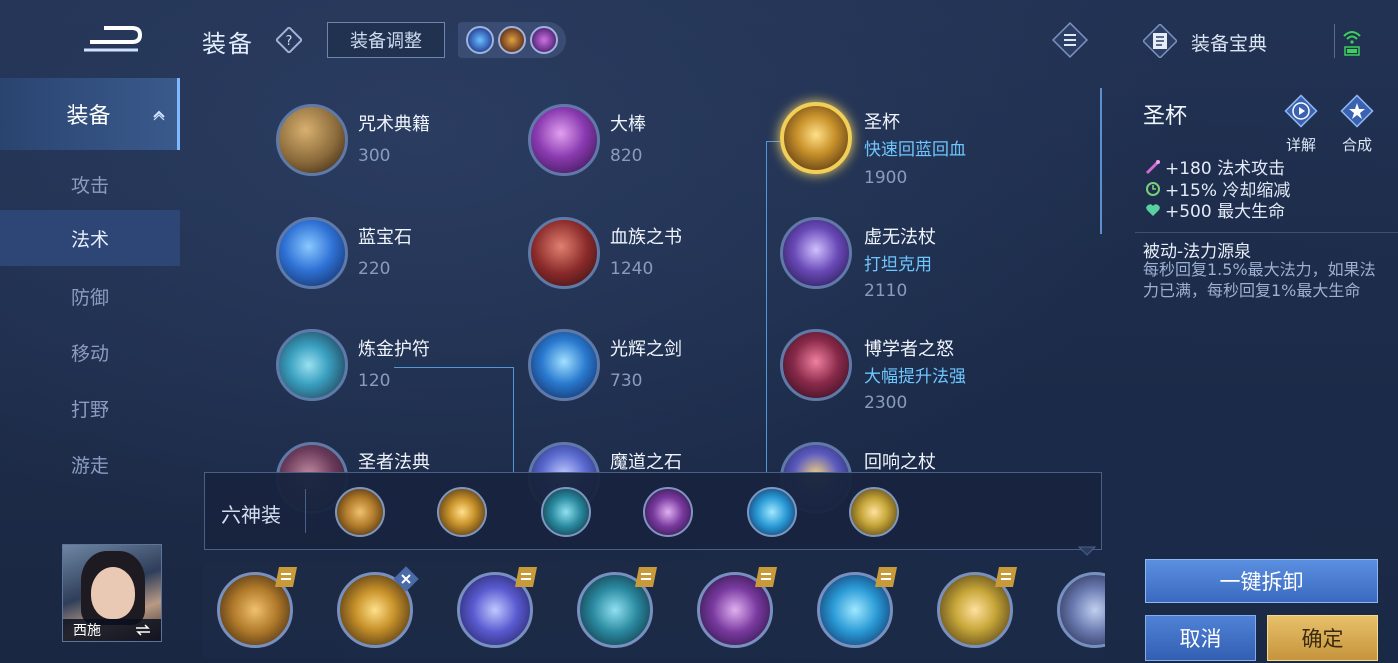 The height and width of the screenshot is (663, 1398). I want to click on equipment-adjust-button: 装备调整, so click(386, 40).